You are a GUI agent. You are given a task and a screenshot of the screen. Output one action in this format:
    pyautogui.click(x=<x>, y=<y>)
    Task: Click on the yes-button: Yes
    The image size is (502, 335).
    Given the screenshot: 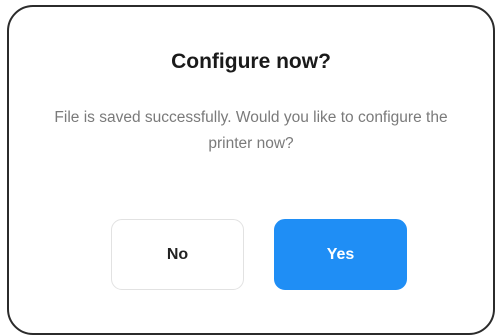 What is the action you would take?
    pyautogui.click(x=340, y=254)
    